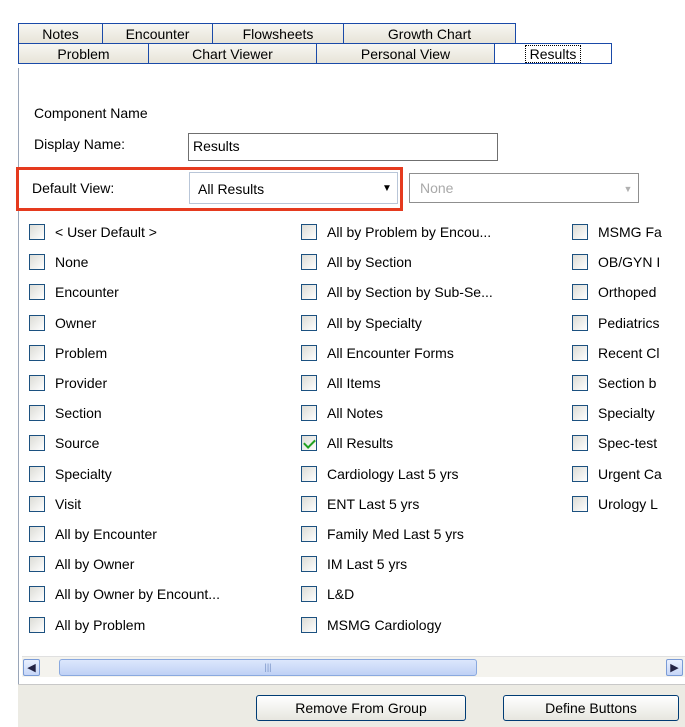 The width and height of the screenshot is (685, 727). Describe the element at coordinates (361, 323) in the screenshot. I see `view-option: All by Specialty` at that location.